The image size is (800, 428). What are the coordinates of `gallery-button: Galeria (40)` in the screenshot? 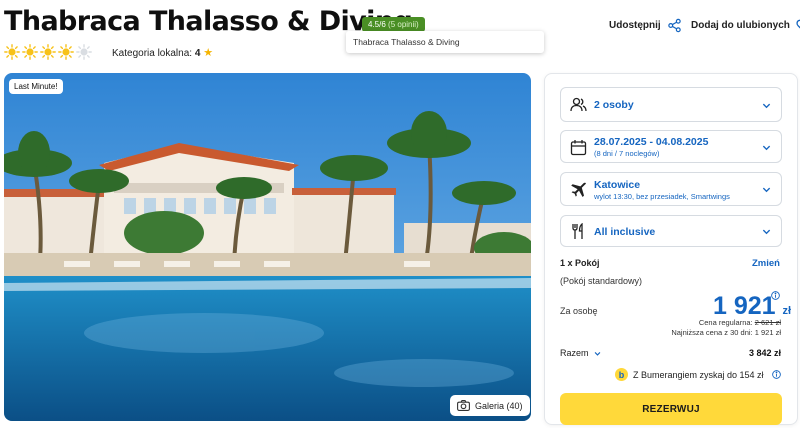 It's located at (490, 405).